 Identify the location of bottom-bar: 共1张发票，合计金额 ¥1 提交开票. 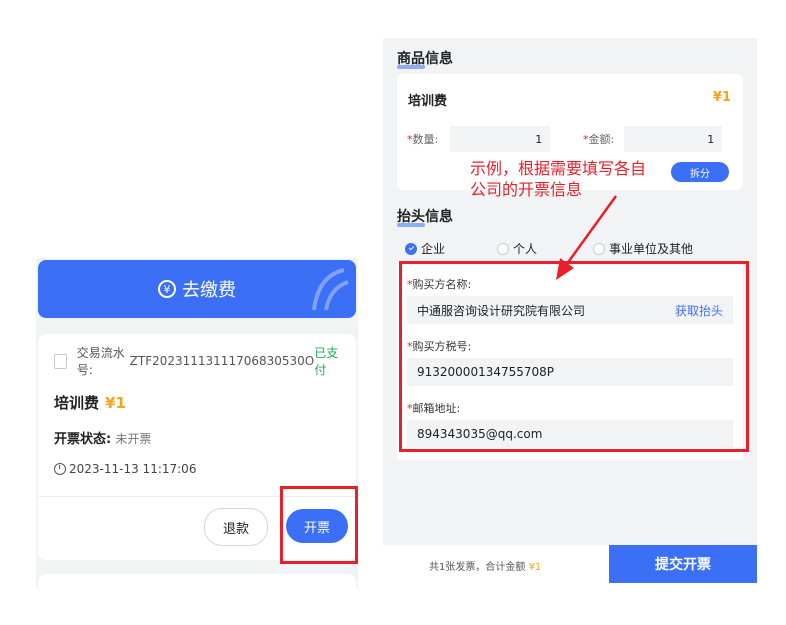
(570, 564).